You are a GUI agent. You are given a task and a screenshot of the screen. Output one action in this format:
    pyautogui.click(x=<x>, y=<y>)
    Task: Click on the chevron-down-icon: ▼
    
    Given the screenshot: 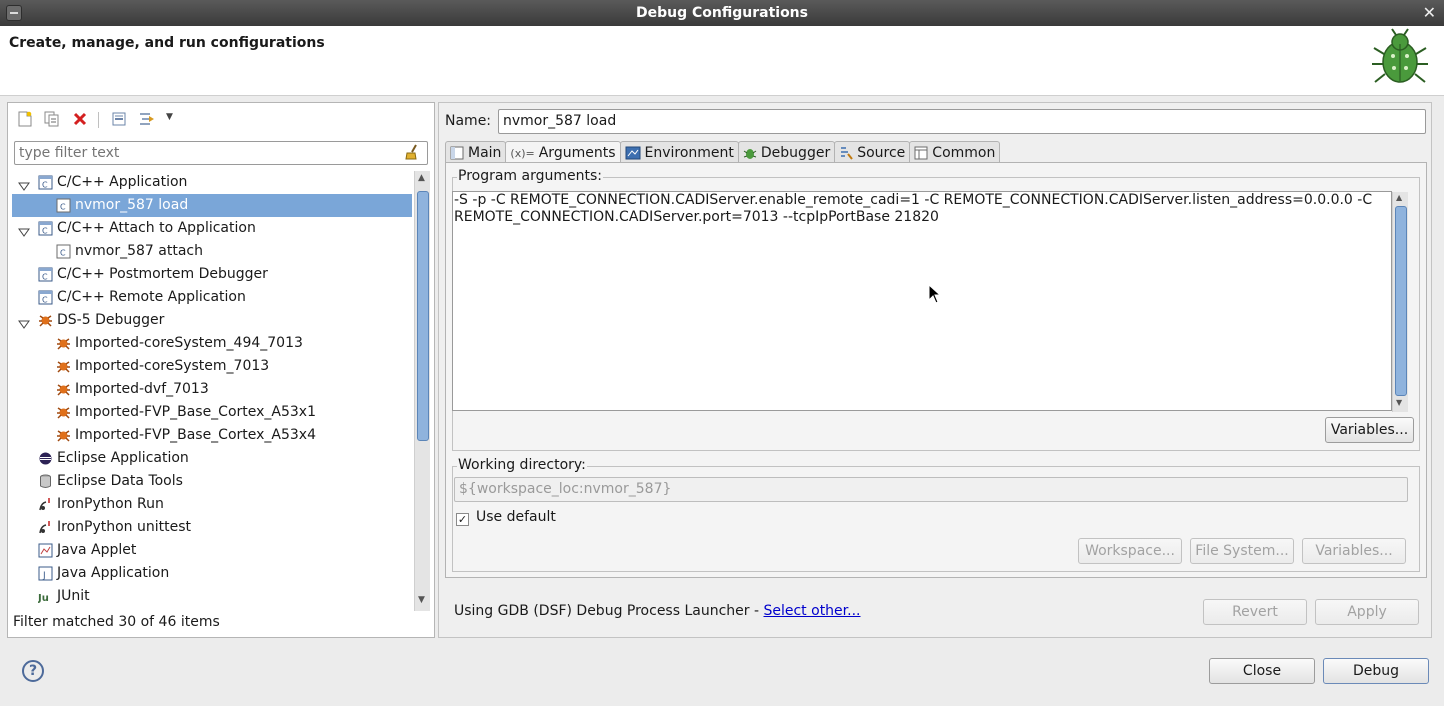 What is the action you would take?
    pyautogui.click(x=169, y=117)
    